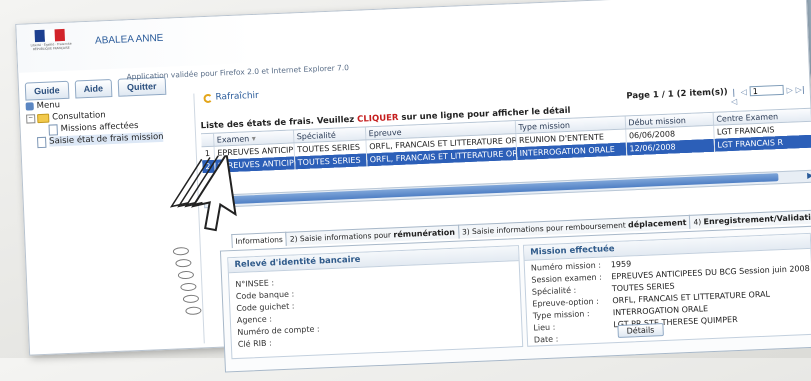 The width and height of the screenshot is (811, 381). I want to click on refresh-label: Rafraîchir, so click(237, 96).